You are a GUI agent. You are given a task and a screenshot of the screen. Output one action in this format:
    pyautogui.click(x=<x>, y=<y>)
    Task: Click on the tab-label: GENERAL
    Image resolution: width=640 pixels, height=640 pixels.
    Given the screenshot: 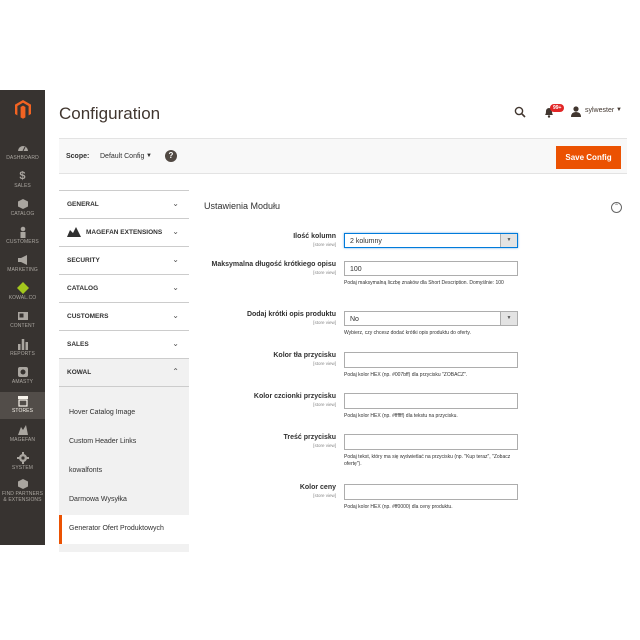 What is the action you would take?
    pyautogui.click(x=83, y=204)
    